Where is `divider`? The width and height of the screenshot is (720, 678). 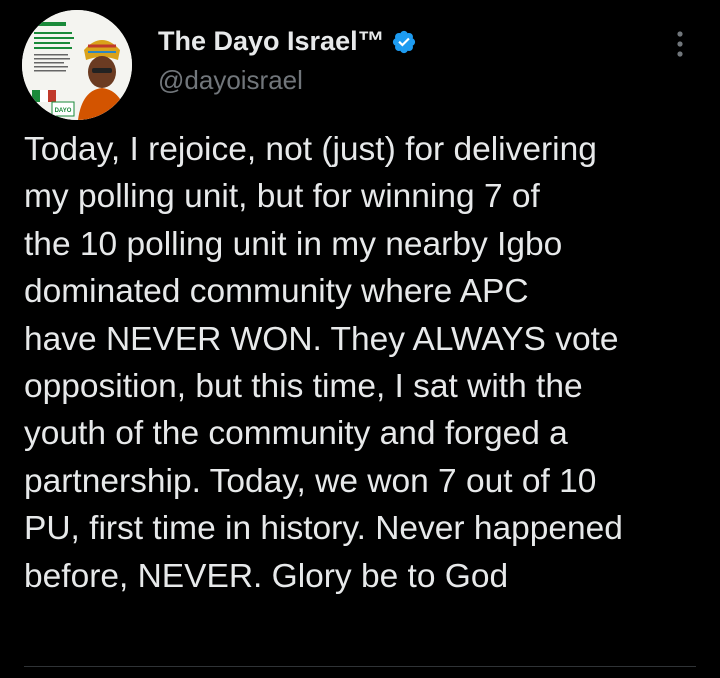 divider is located at coordinates (360, 666).